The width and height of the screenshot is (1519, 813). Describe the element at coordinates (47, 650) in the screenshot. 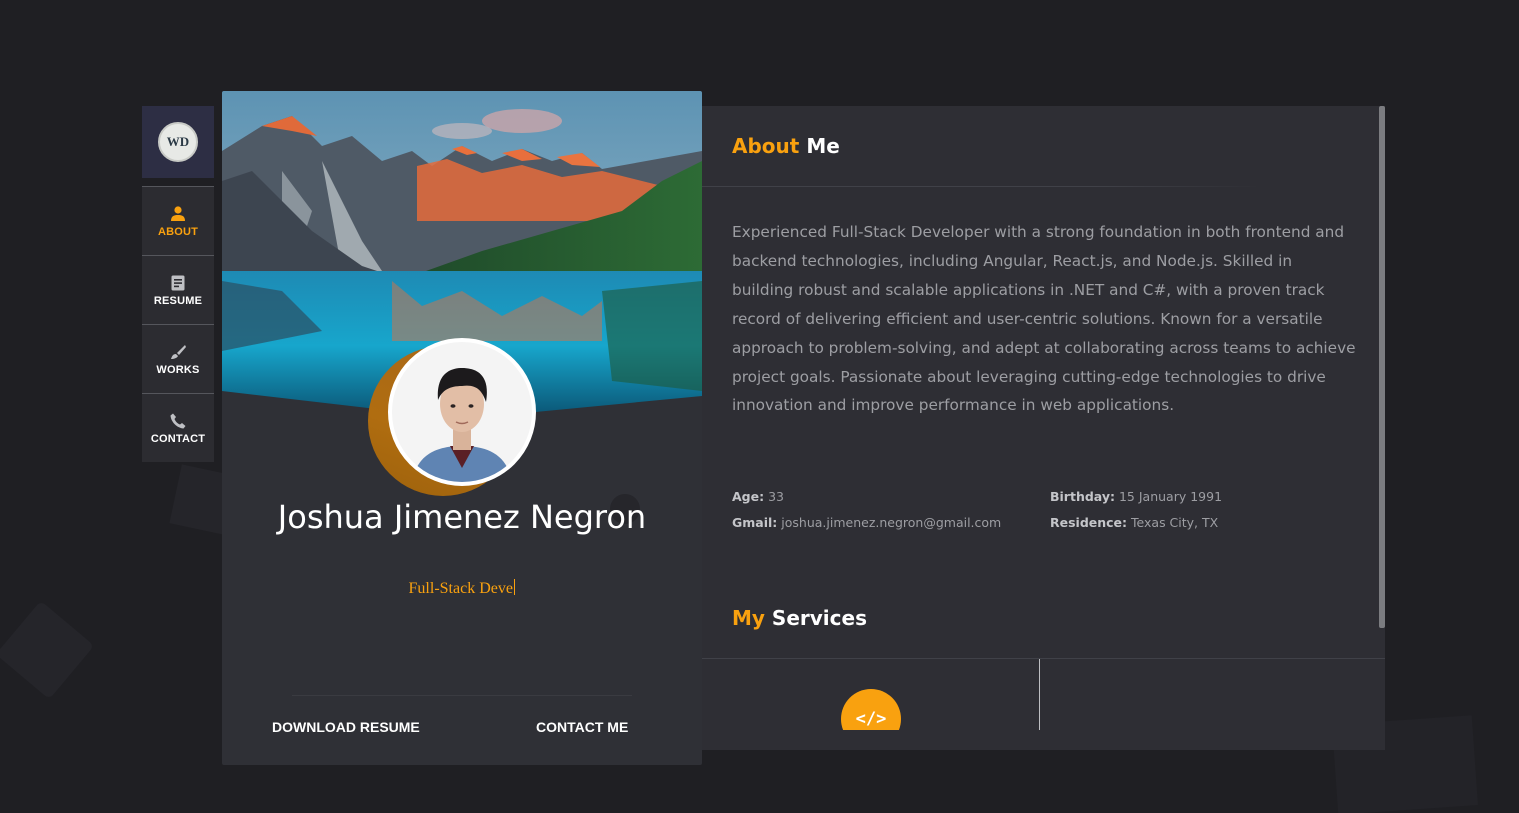

I see `background-shape` at that location.